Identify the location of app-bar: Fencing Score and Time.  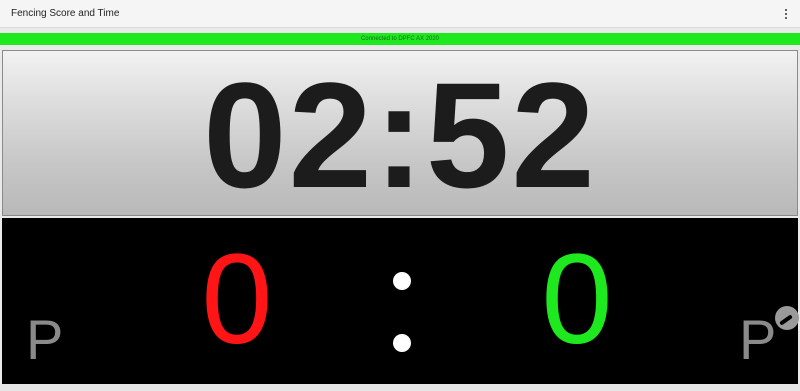
(400, 14).